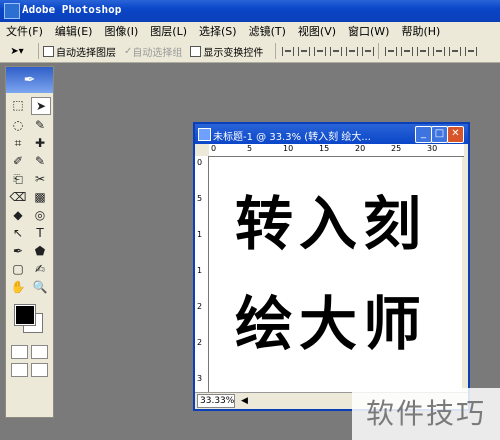  Describe the element at coordinates (40, 269) in the screenshot. I see `eyedropper-tool-icon: ✍` at that location.